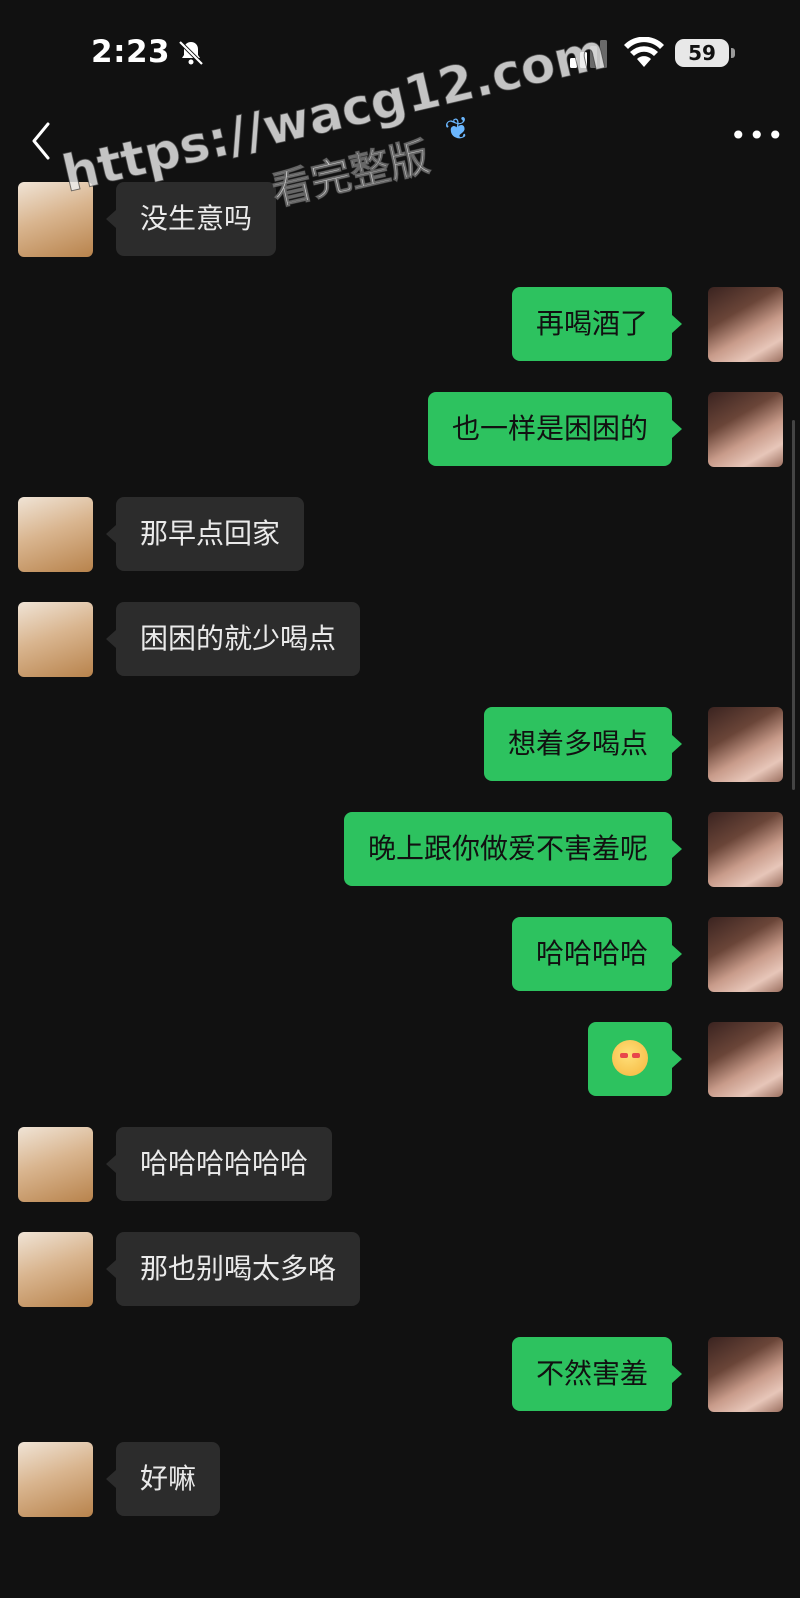  Describe the element at coordinates (400, 534) in the screenshot. I see `message-row: 那早点回家` at that location.